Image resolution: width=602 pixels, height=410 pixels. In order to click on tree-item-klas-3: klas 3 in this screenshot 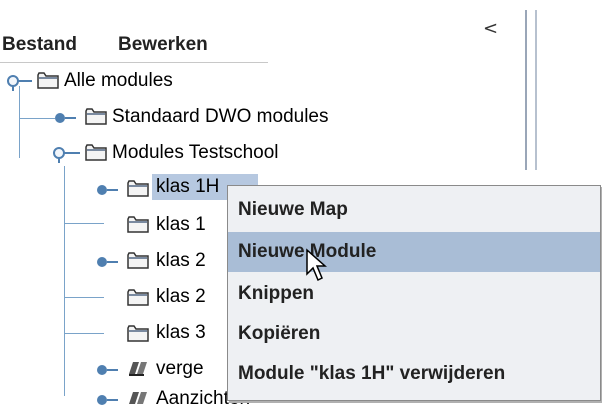, I will do `click(181, 333)`.